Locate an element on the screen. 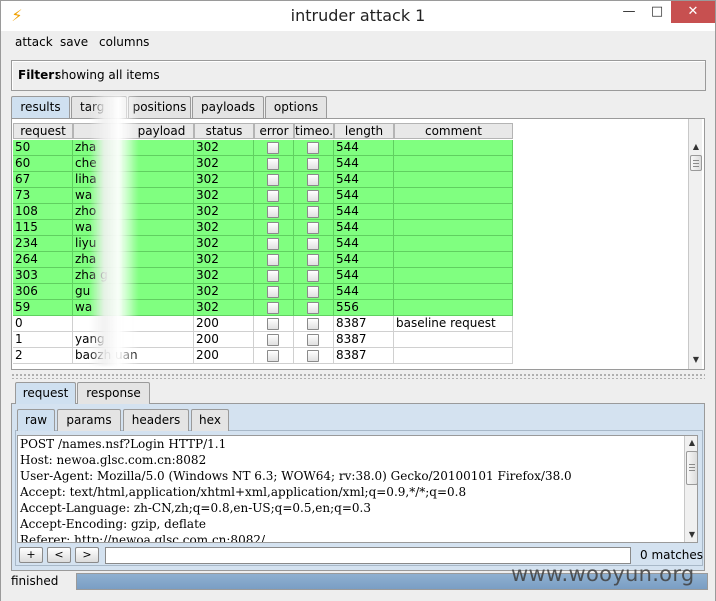 Image resolution: width=716 pixels, height=601 pixels. tab-response: response is located at coordinates (113, 393).